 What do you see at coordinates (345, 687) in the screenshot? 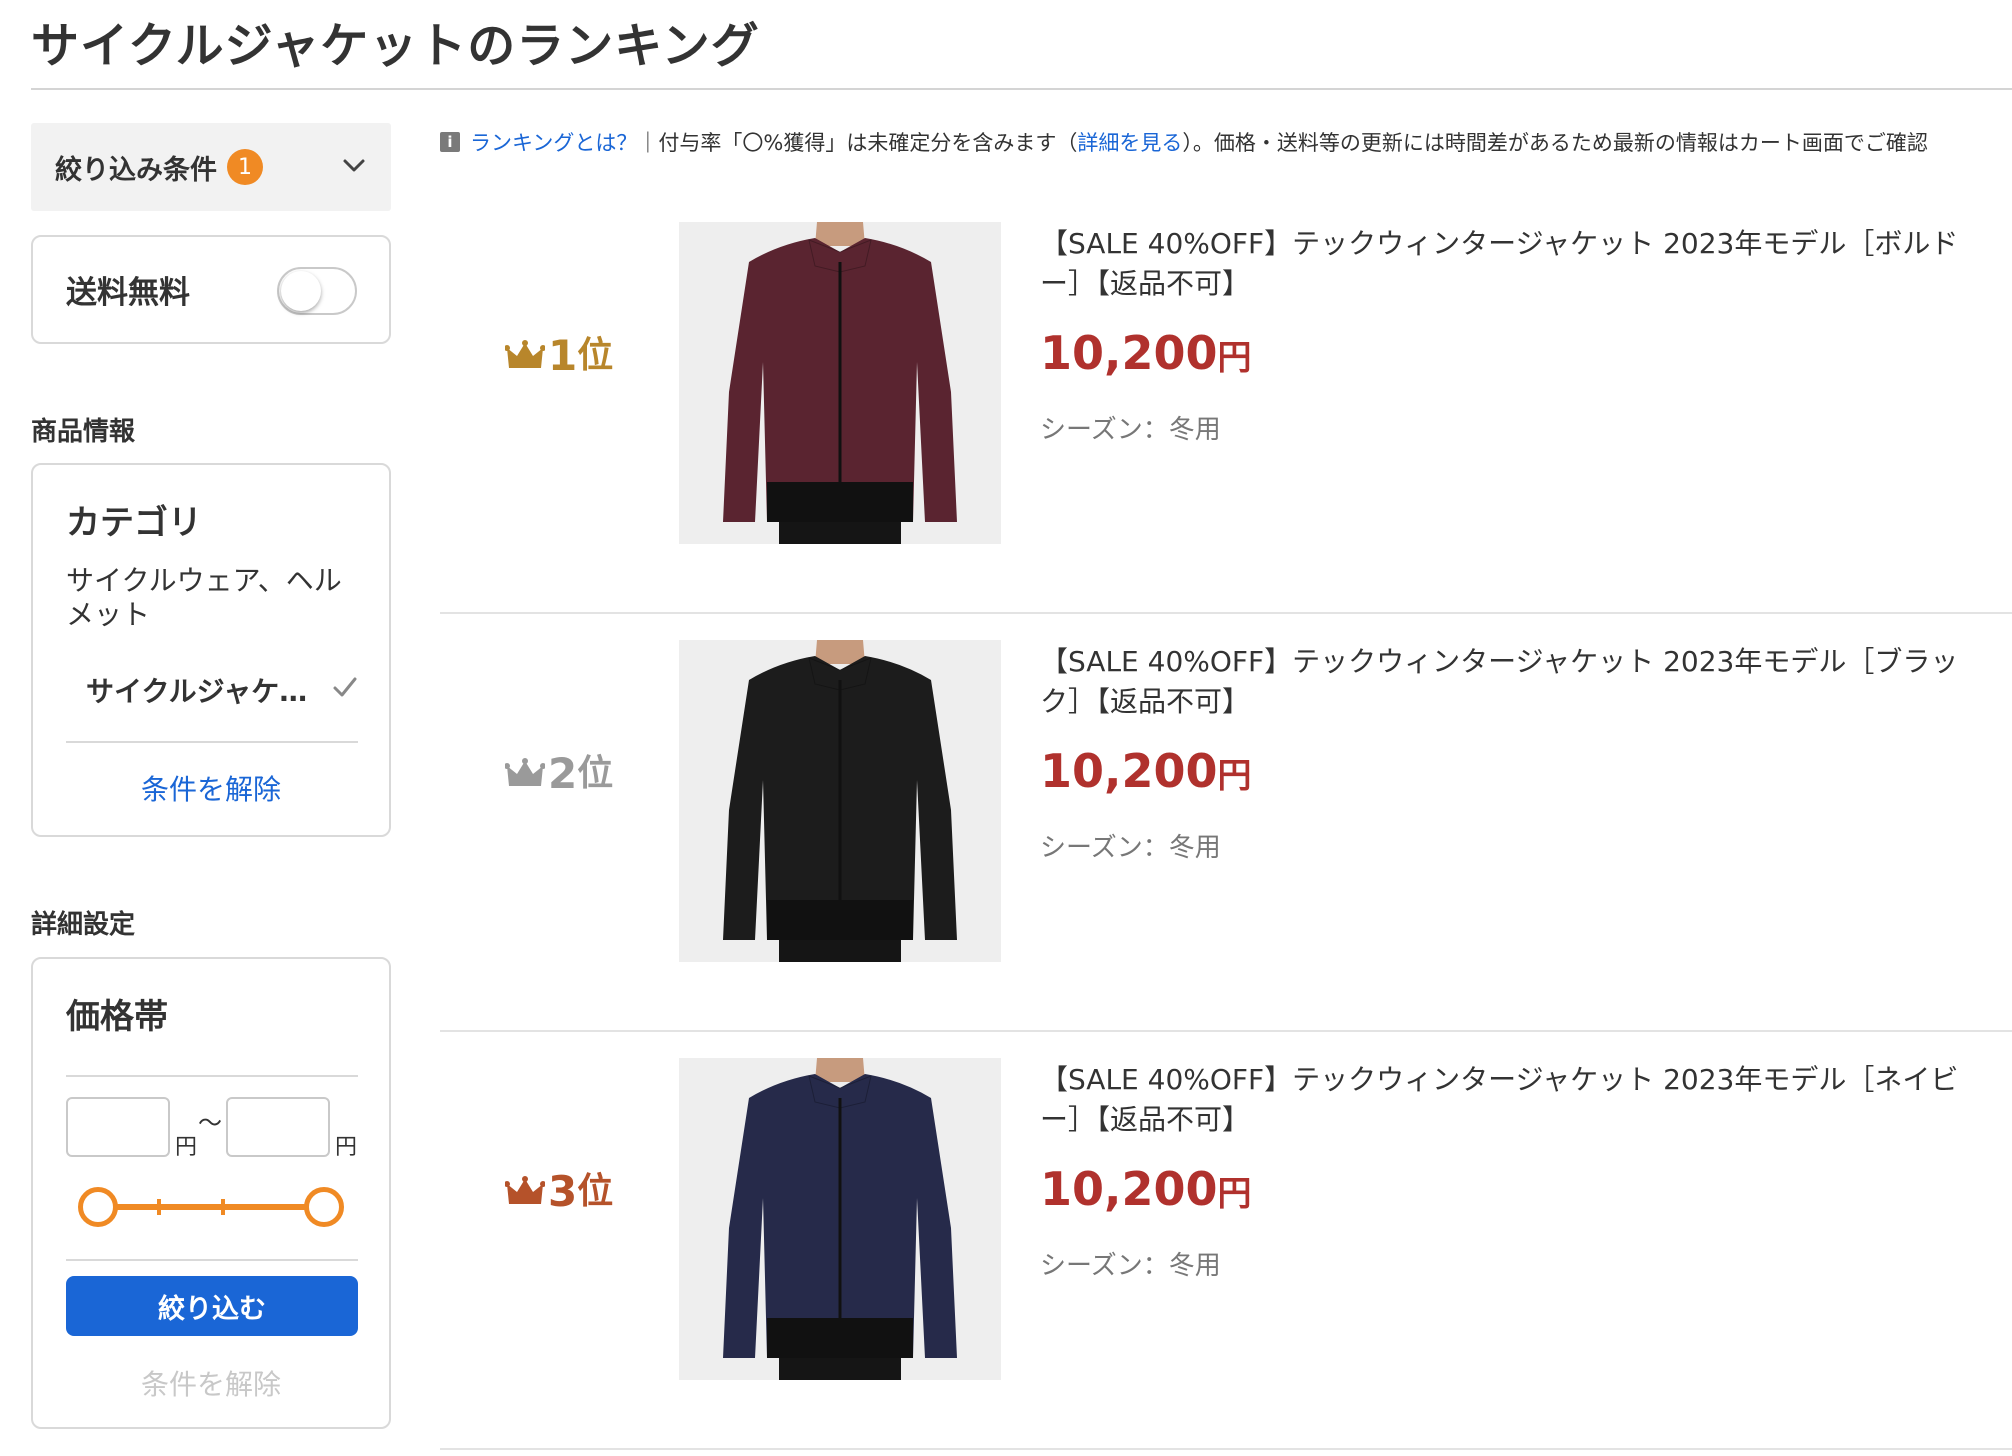
I see `check-icon` at bounding box center [345, 687].